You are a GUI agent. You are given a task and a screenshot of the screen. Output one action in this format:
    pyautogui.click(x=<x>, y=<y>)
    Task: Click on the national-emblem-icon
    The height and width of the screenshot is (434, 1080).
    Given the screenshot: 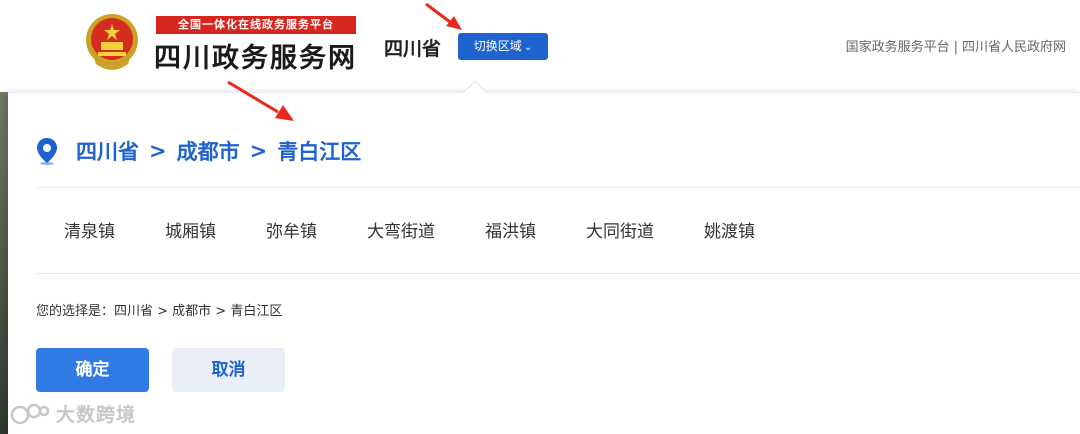 What is the action you would take?
    pyautogui.click(x=112, y=42)
    